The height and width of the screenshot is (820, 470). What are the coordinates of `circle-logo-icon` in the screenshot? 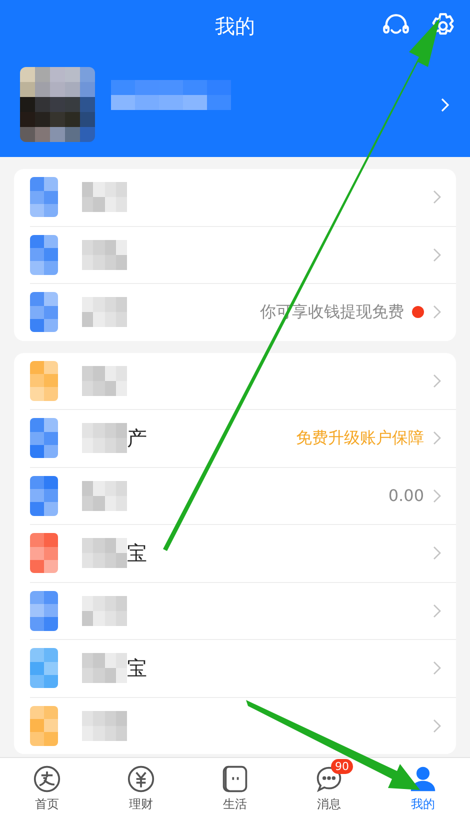 It's located at (47, 779).